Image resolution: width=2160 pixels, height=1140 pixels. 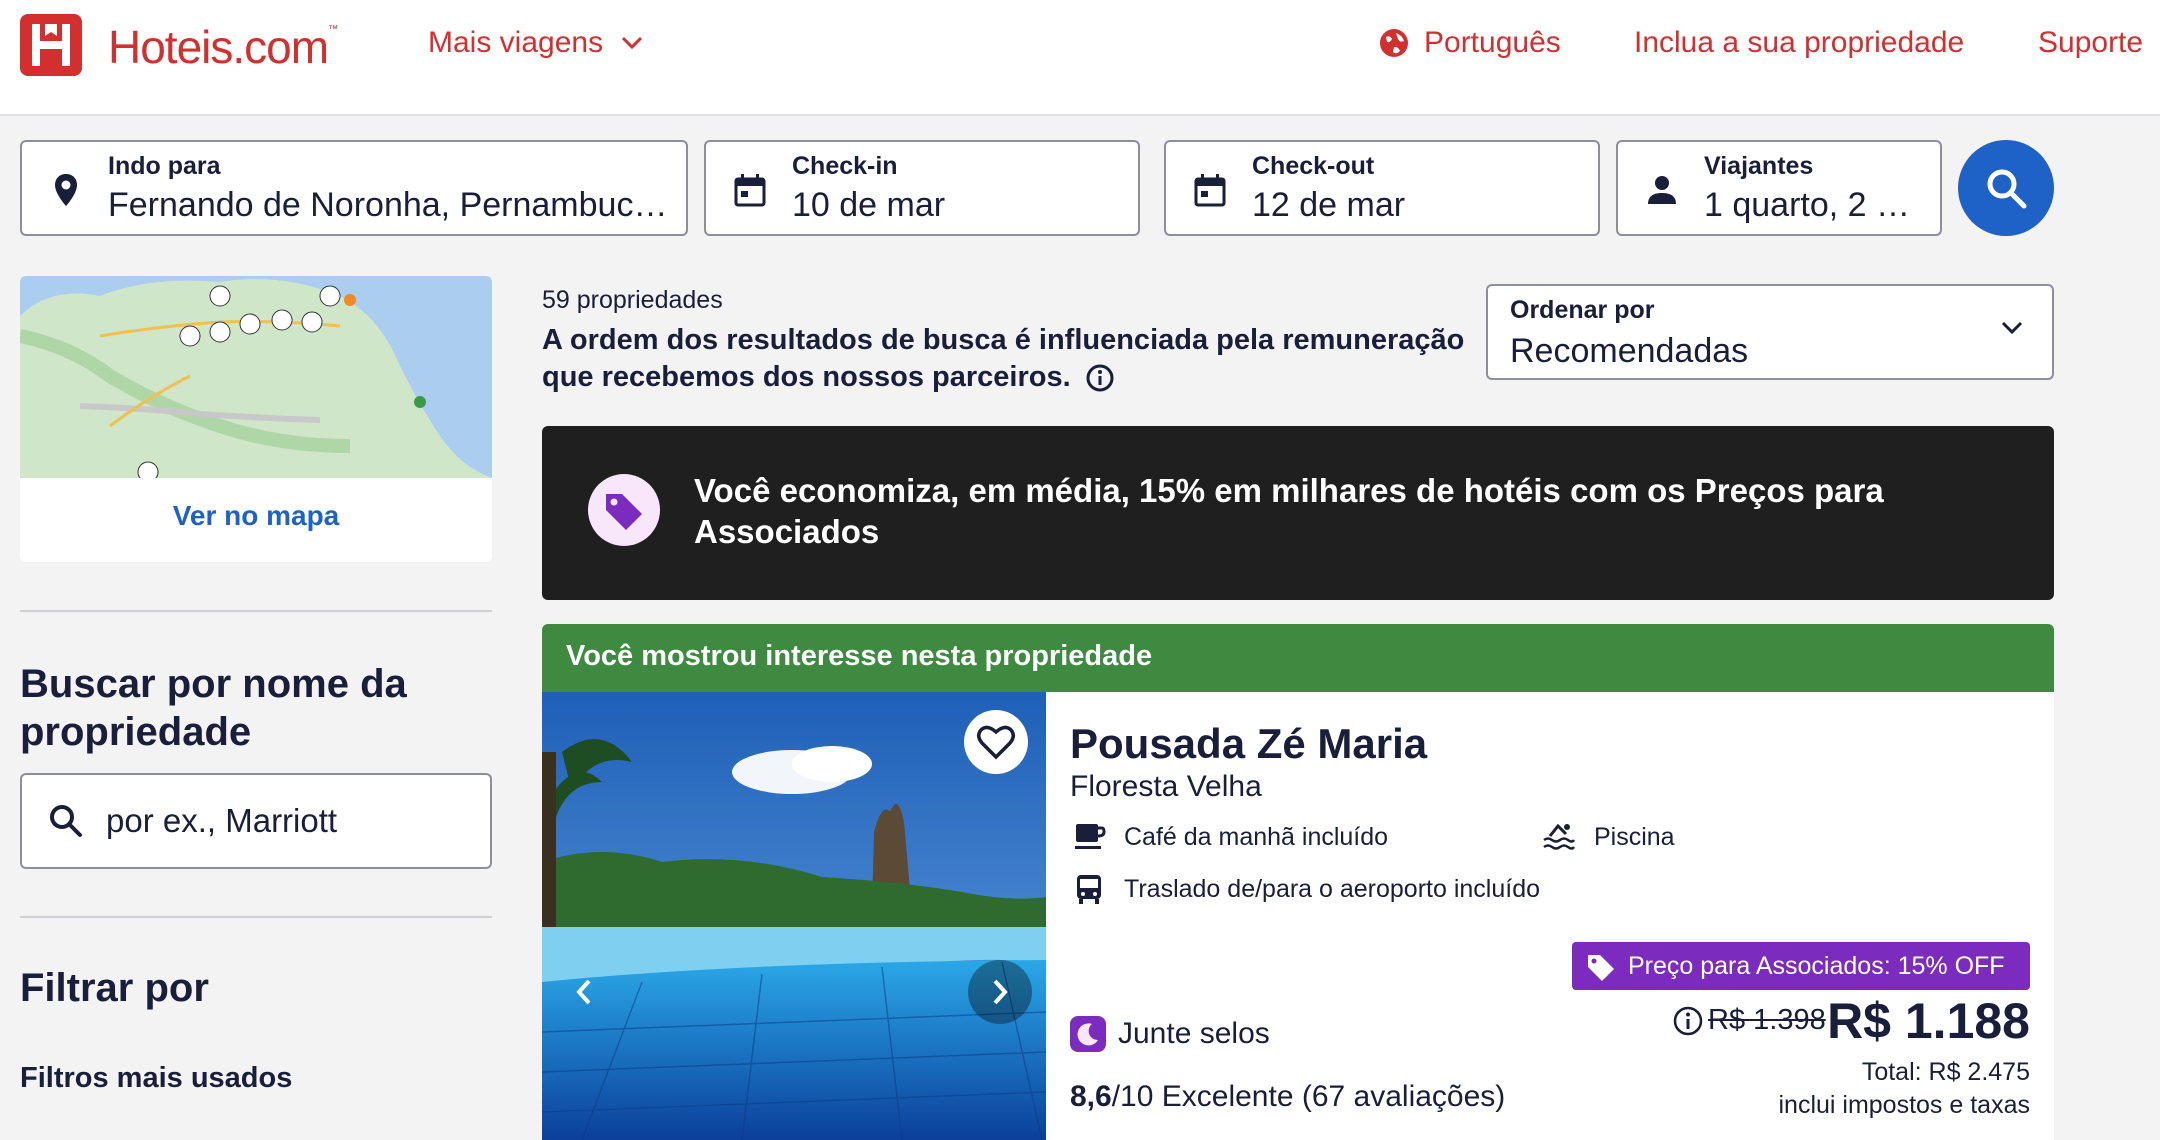 I want to click on amenity-label: Traslado de/para o aeroporto incluído, so click(x=1332, y=888).